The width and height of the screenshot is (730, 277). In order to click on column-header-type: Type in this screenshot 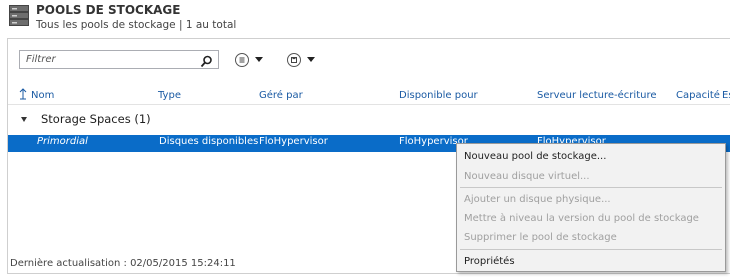, I will do `click(169, 95)`.